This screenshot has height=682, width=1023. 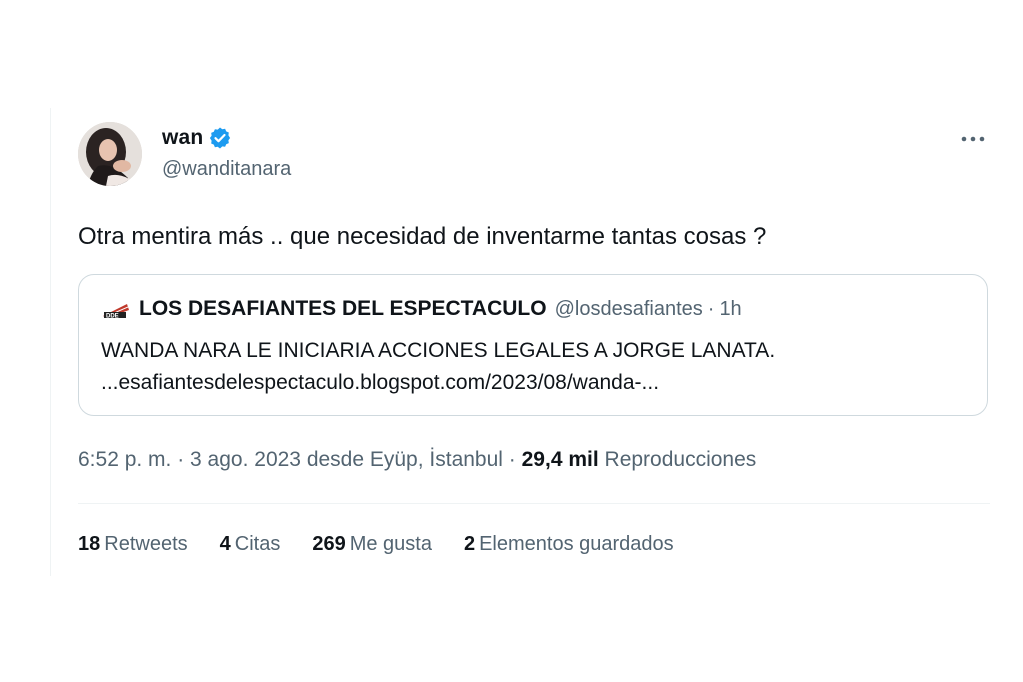 I want to click on author-handle: @wanditanara, so click(x=226, y=169).